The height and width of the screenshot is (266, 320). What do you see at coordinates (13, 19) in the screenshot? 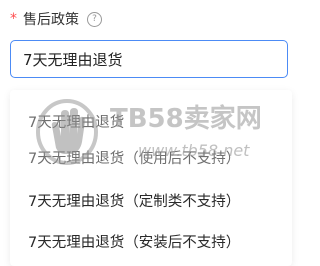
I see `required-mark: *` at bounding box center [13, 19].